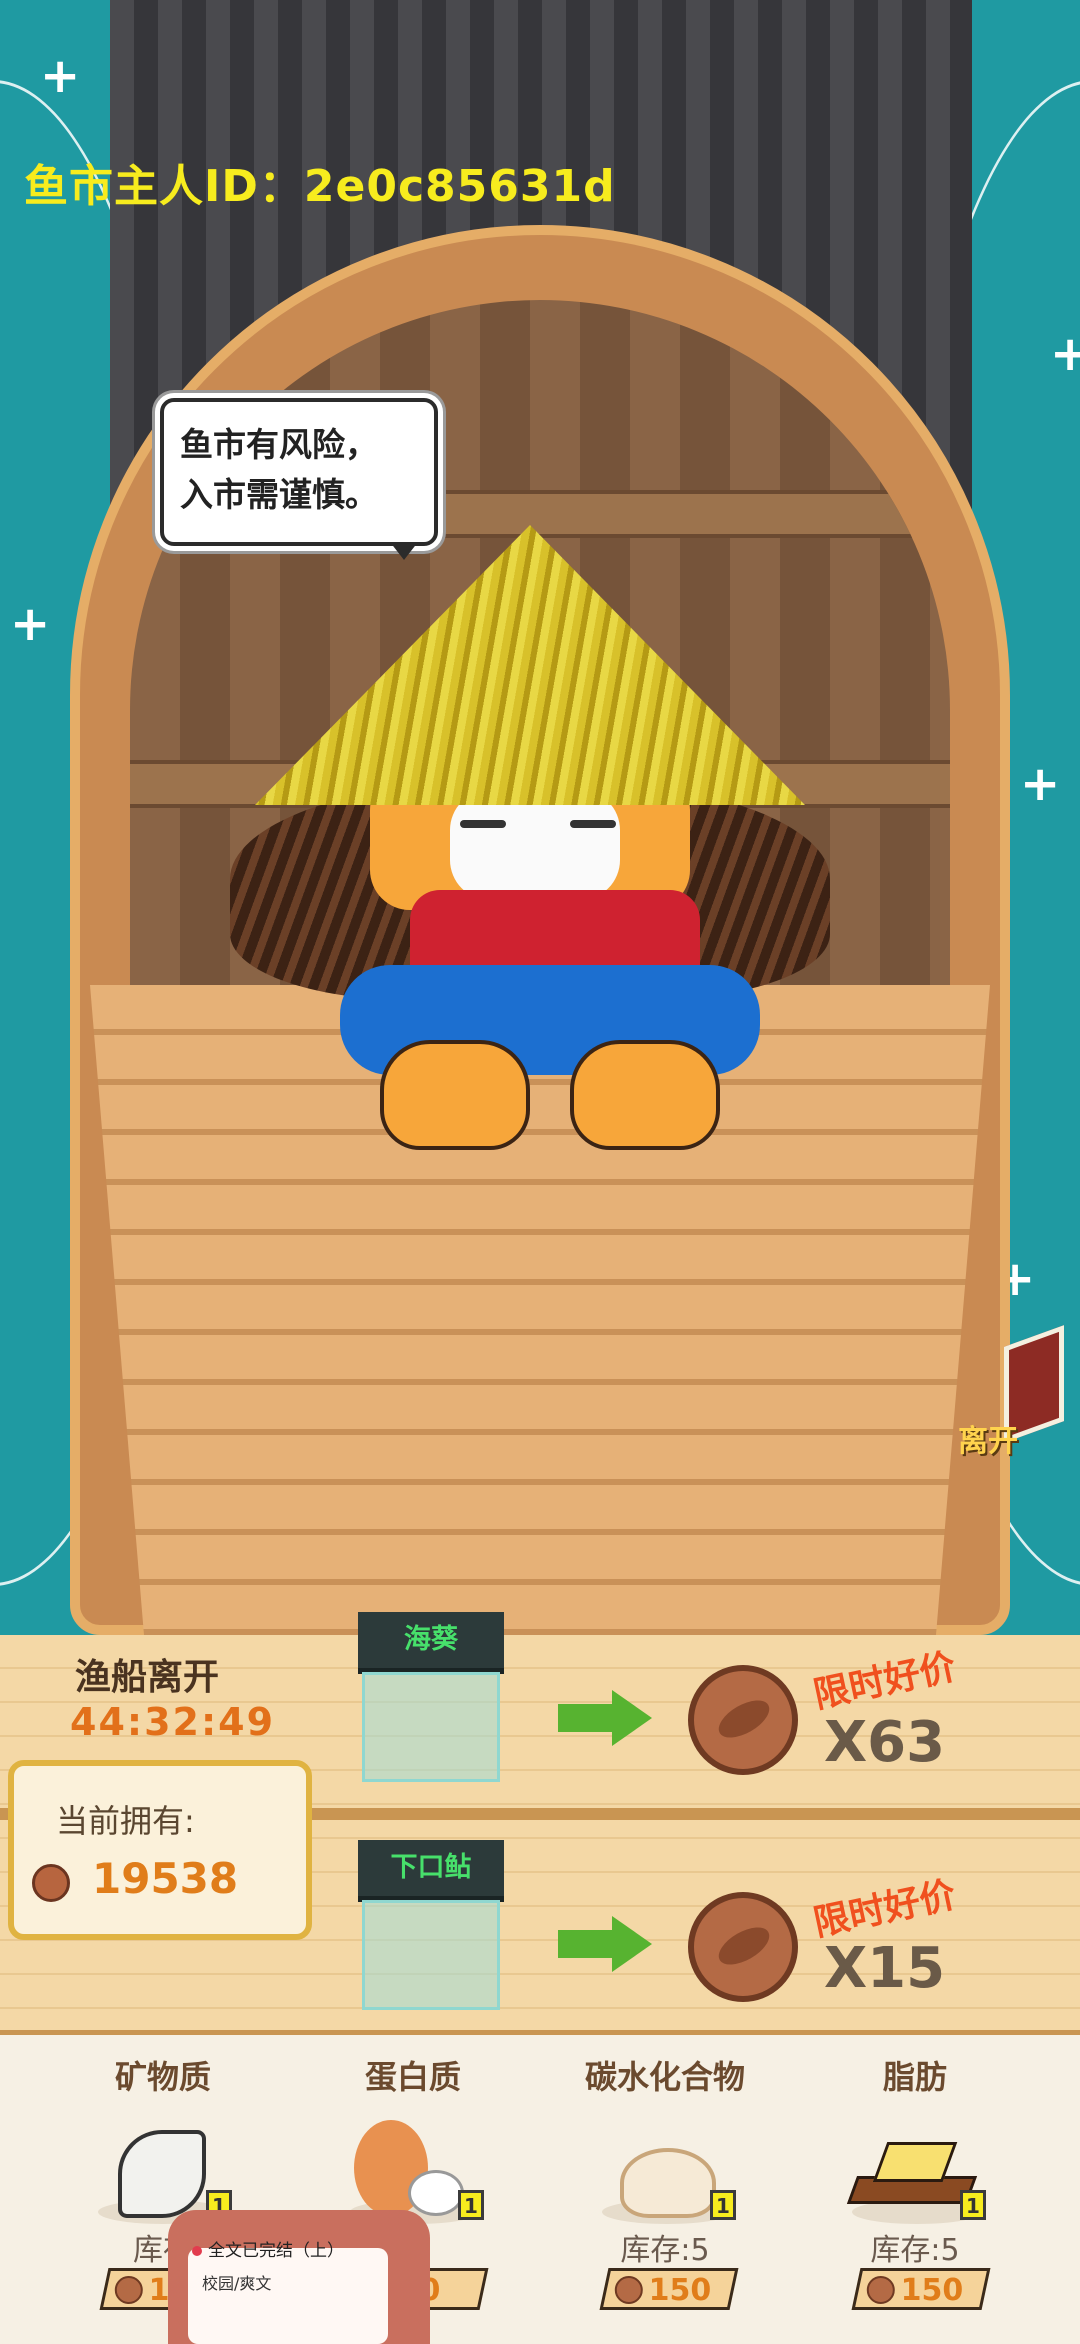 The height and width of the screenshot is (2344, 1080). I want to click on speech-line-1: 鱼市有风险，, so click(279, 444).